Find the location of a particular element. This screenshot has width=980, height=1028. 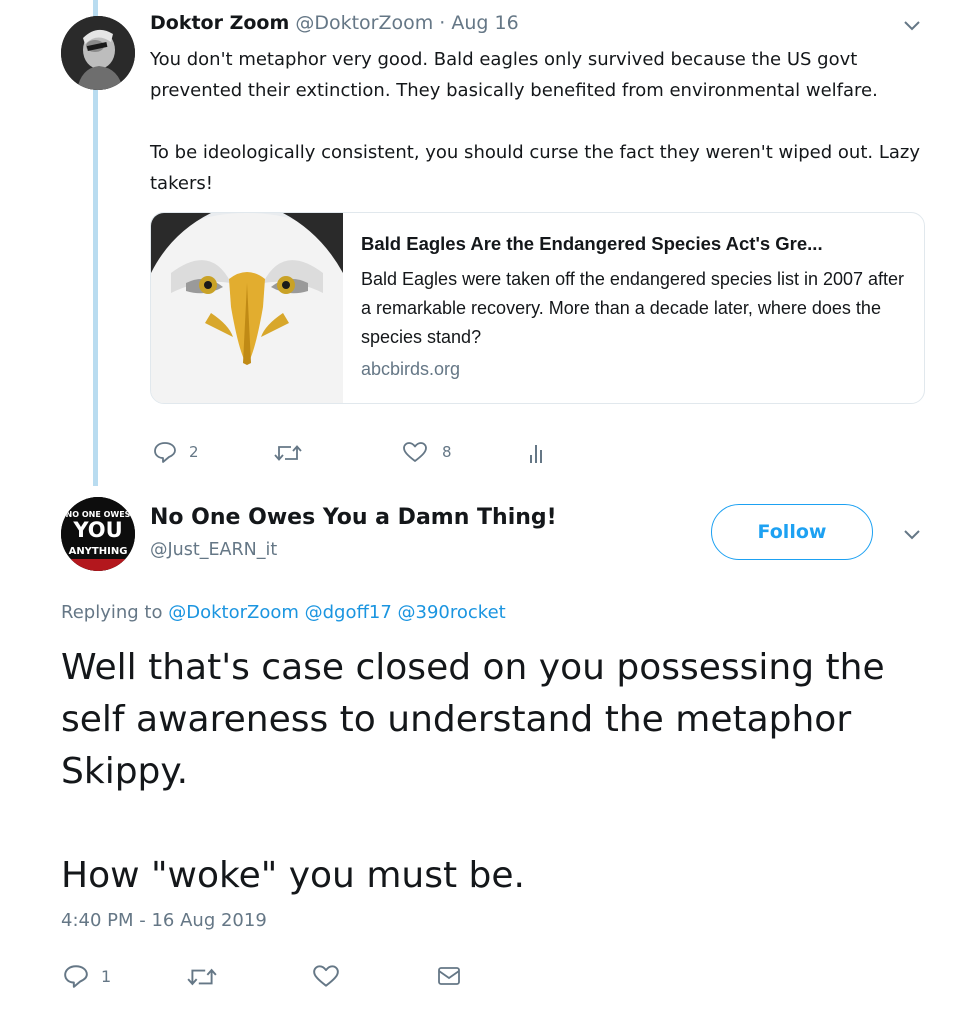

direct-message-button is located at coordinates (449, 976).